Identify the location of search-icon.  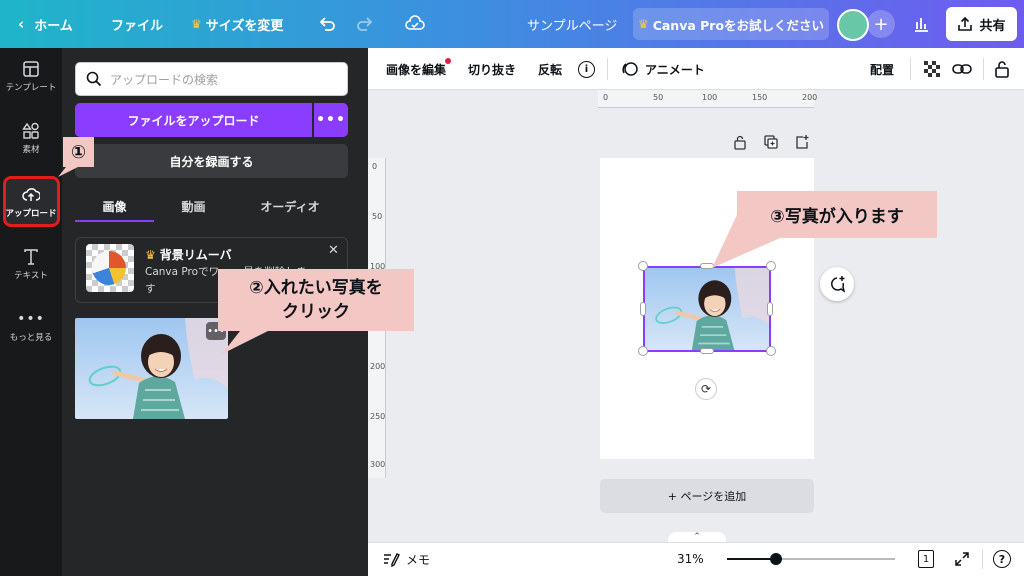
(94, 79).